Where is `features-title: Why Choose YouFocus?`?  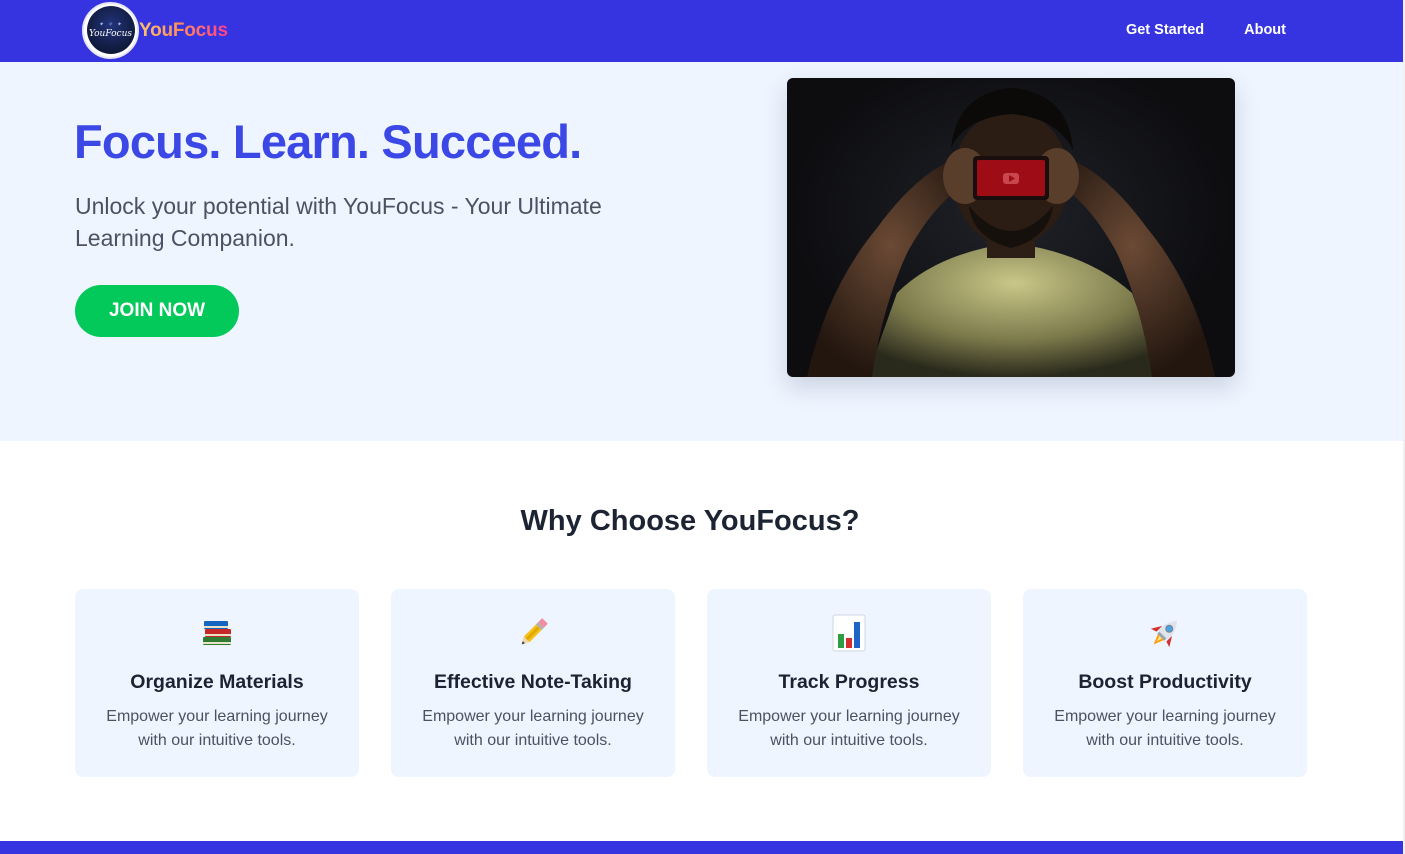
features-title: Why Choose YouFocus? is located at coordinates (690, 521).